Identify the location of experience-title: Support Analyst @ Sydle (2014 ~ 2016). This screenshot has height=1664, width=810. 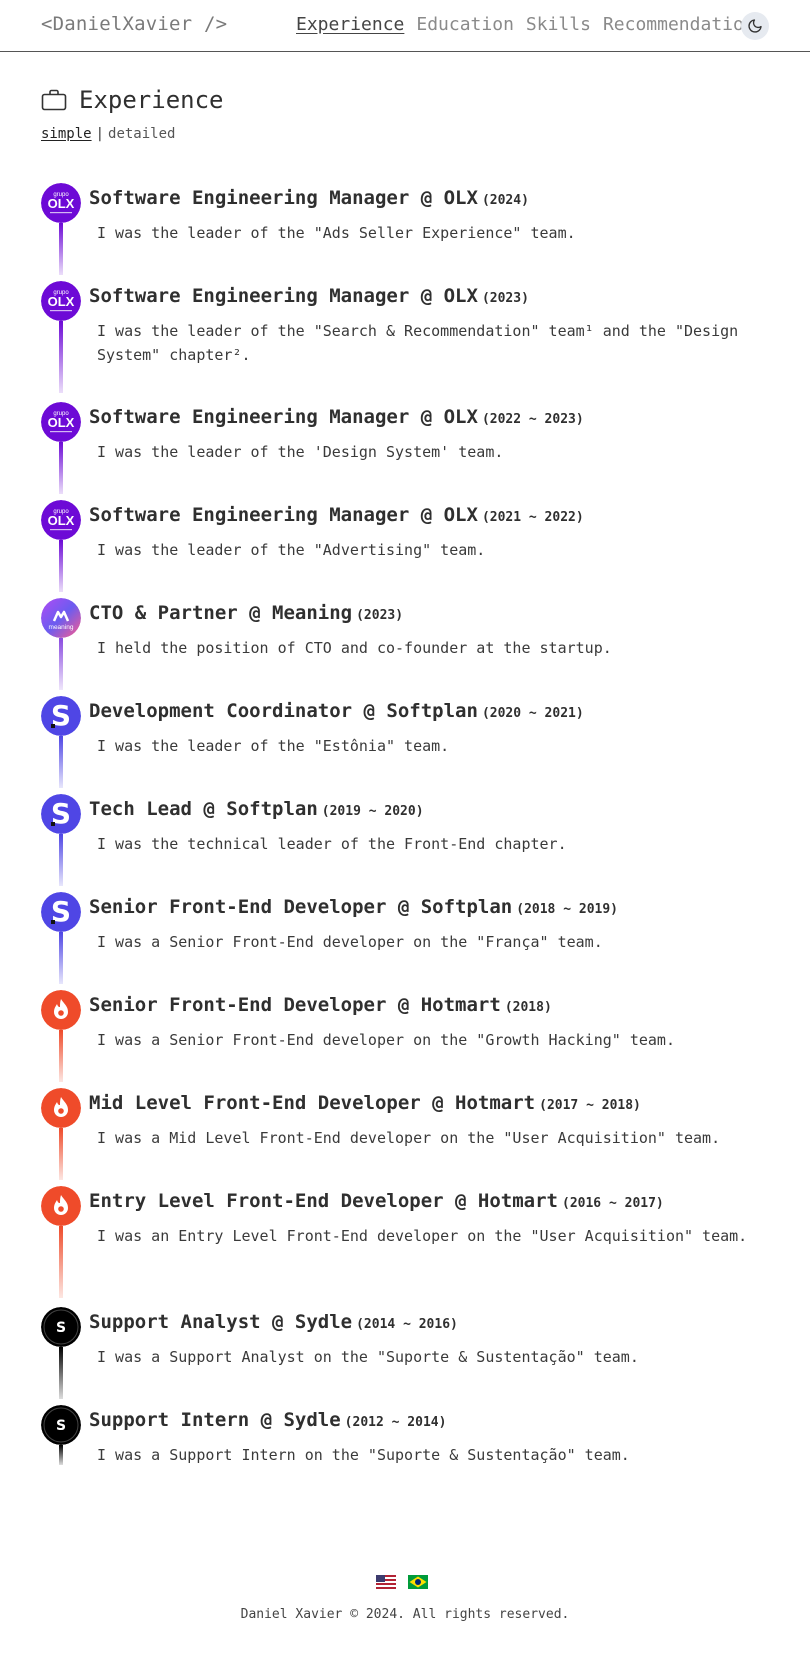
(273, 1322).